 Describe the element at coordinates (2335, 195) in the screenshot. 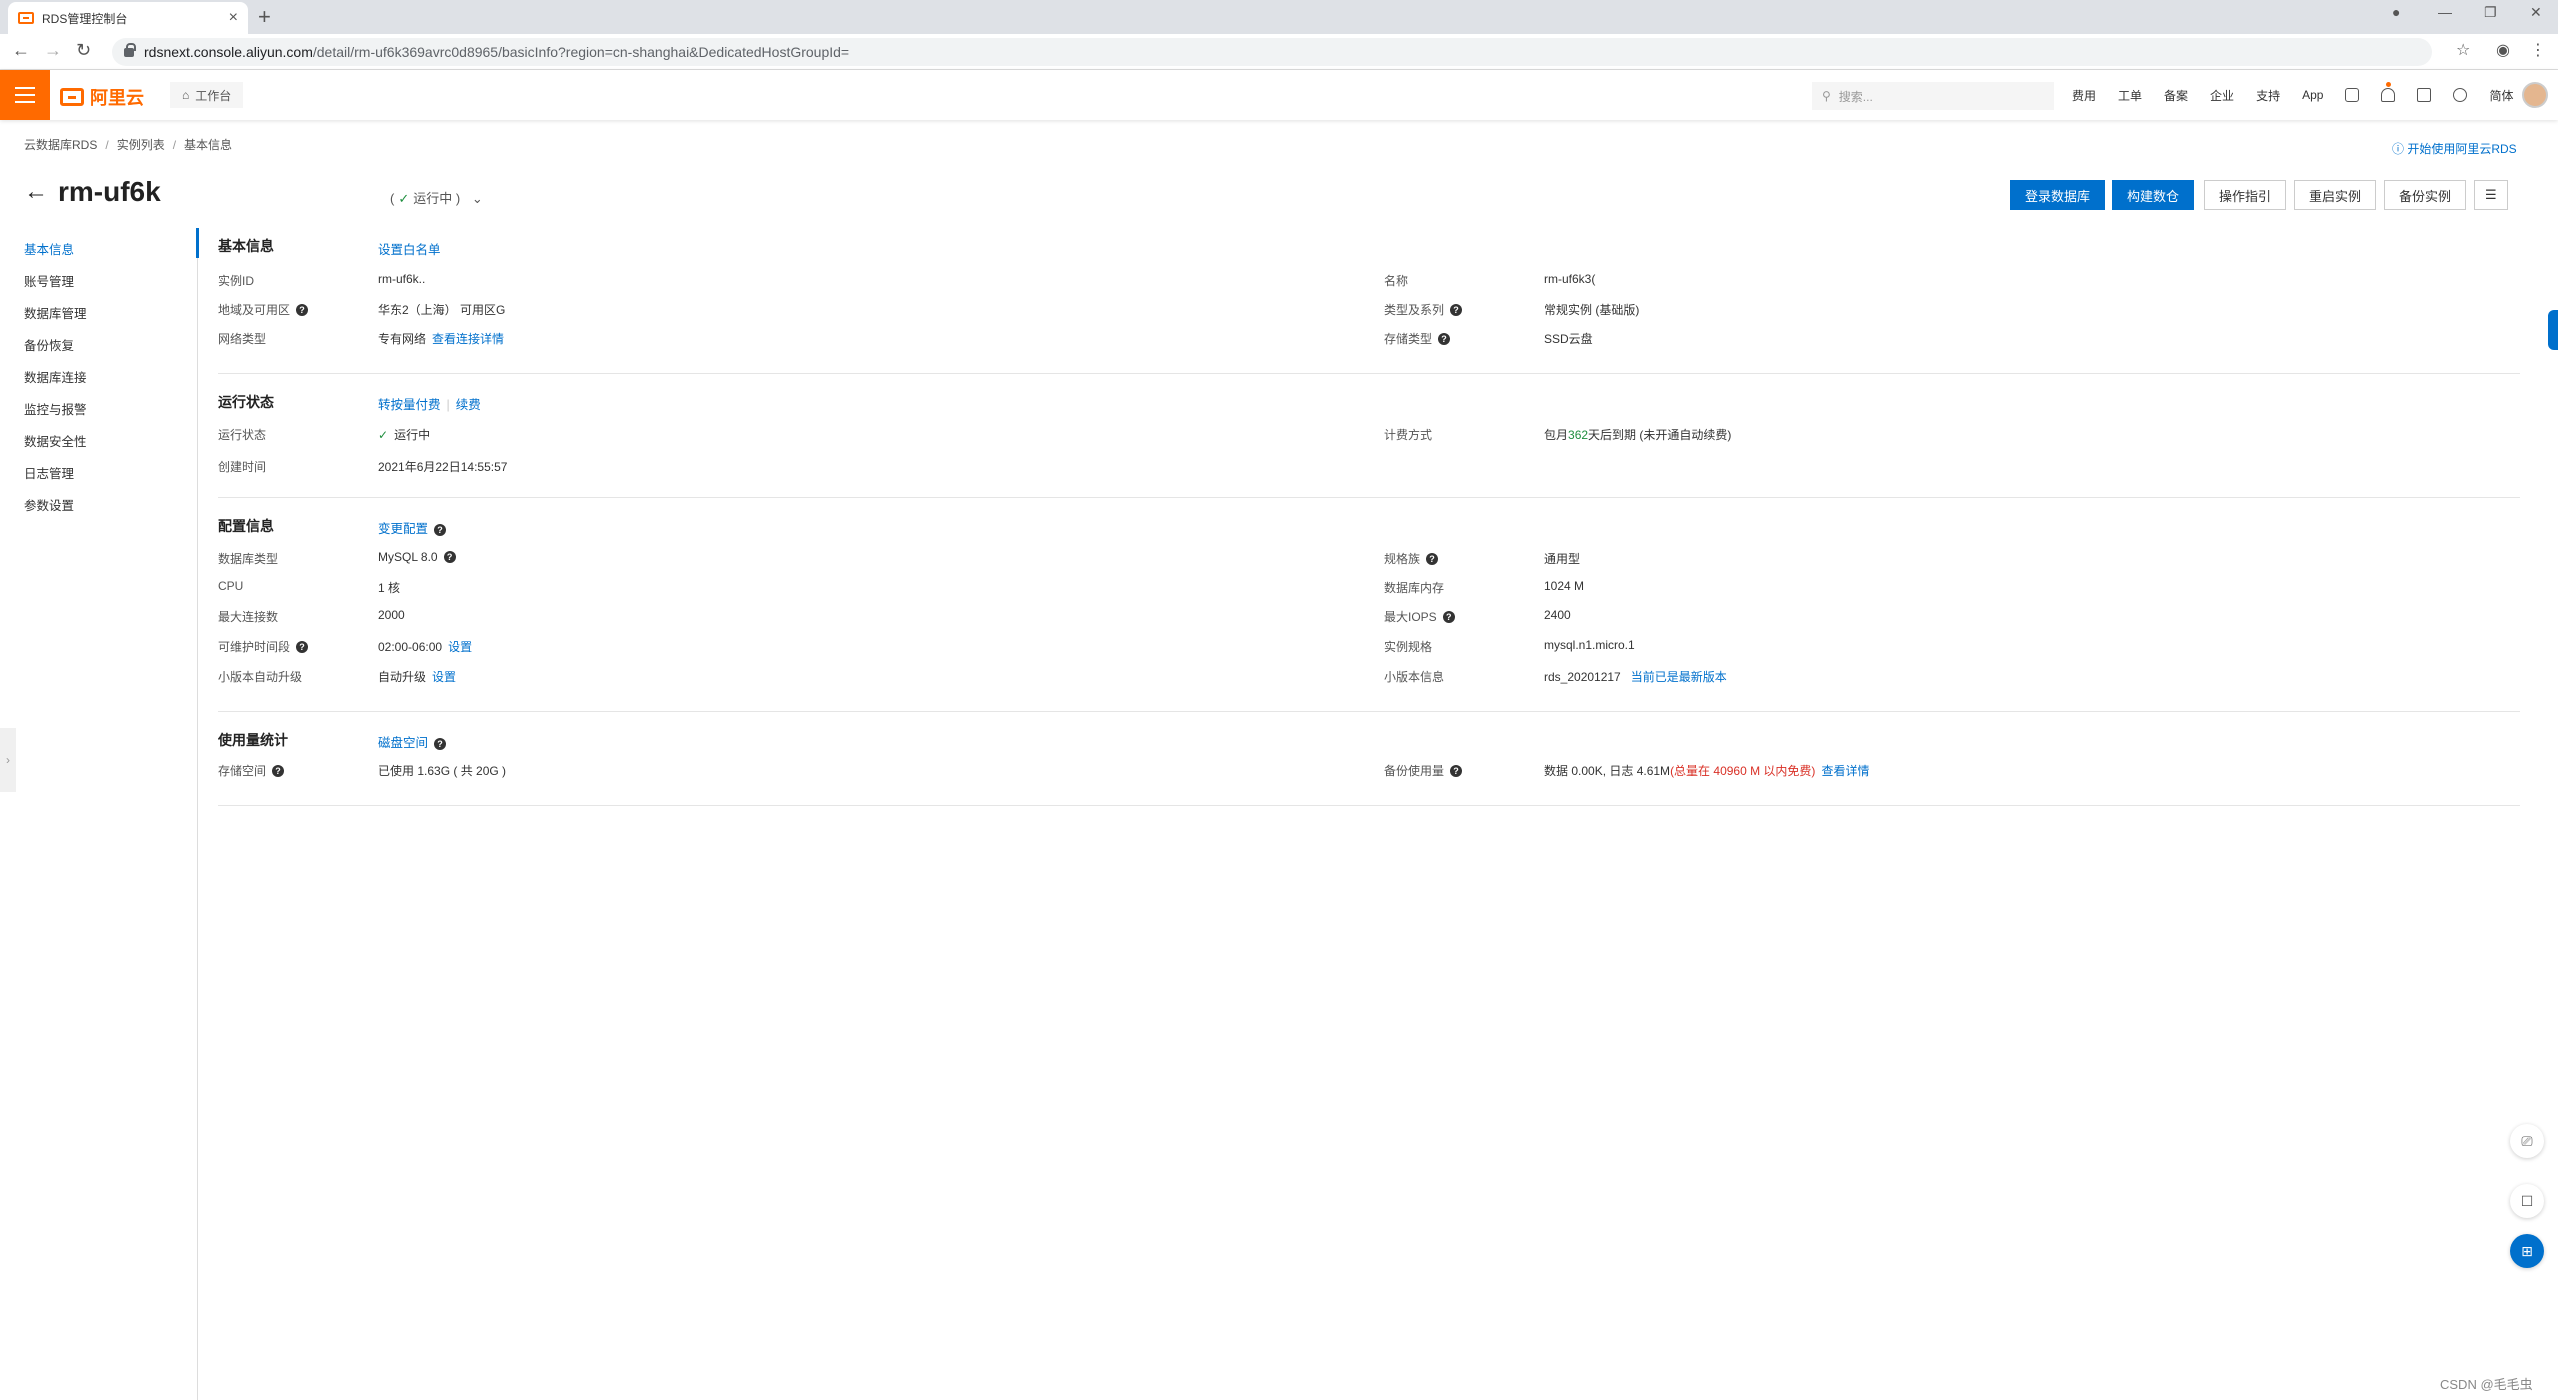

I see `restart-button: 重启实例` at that location.